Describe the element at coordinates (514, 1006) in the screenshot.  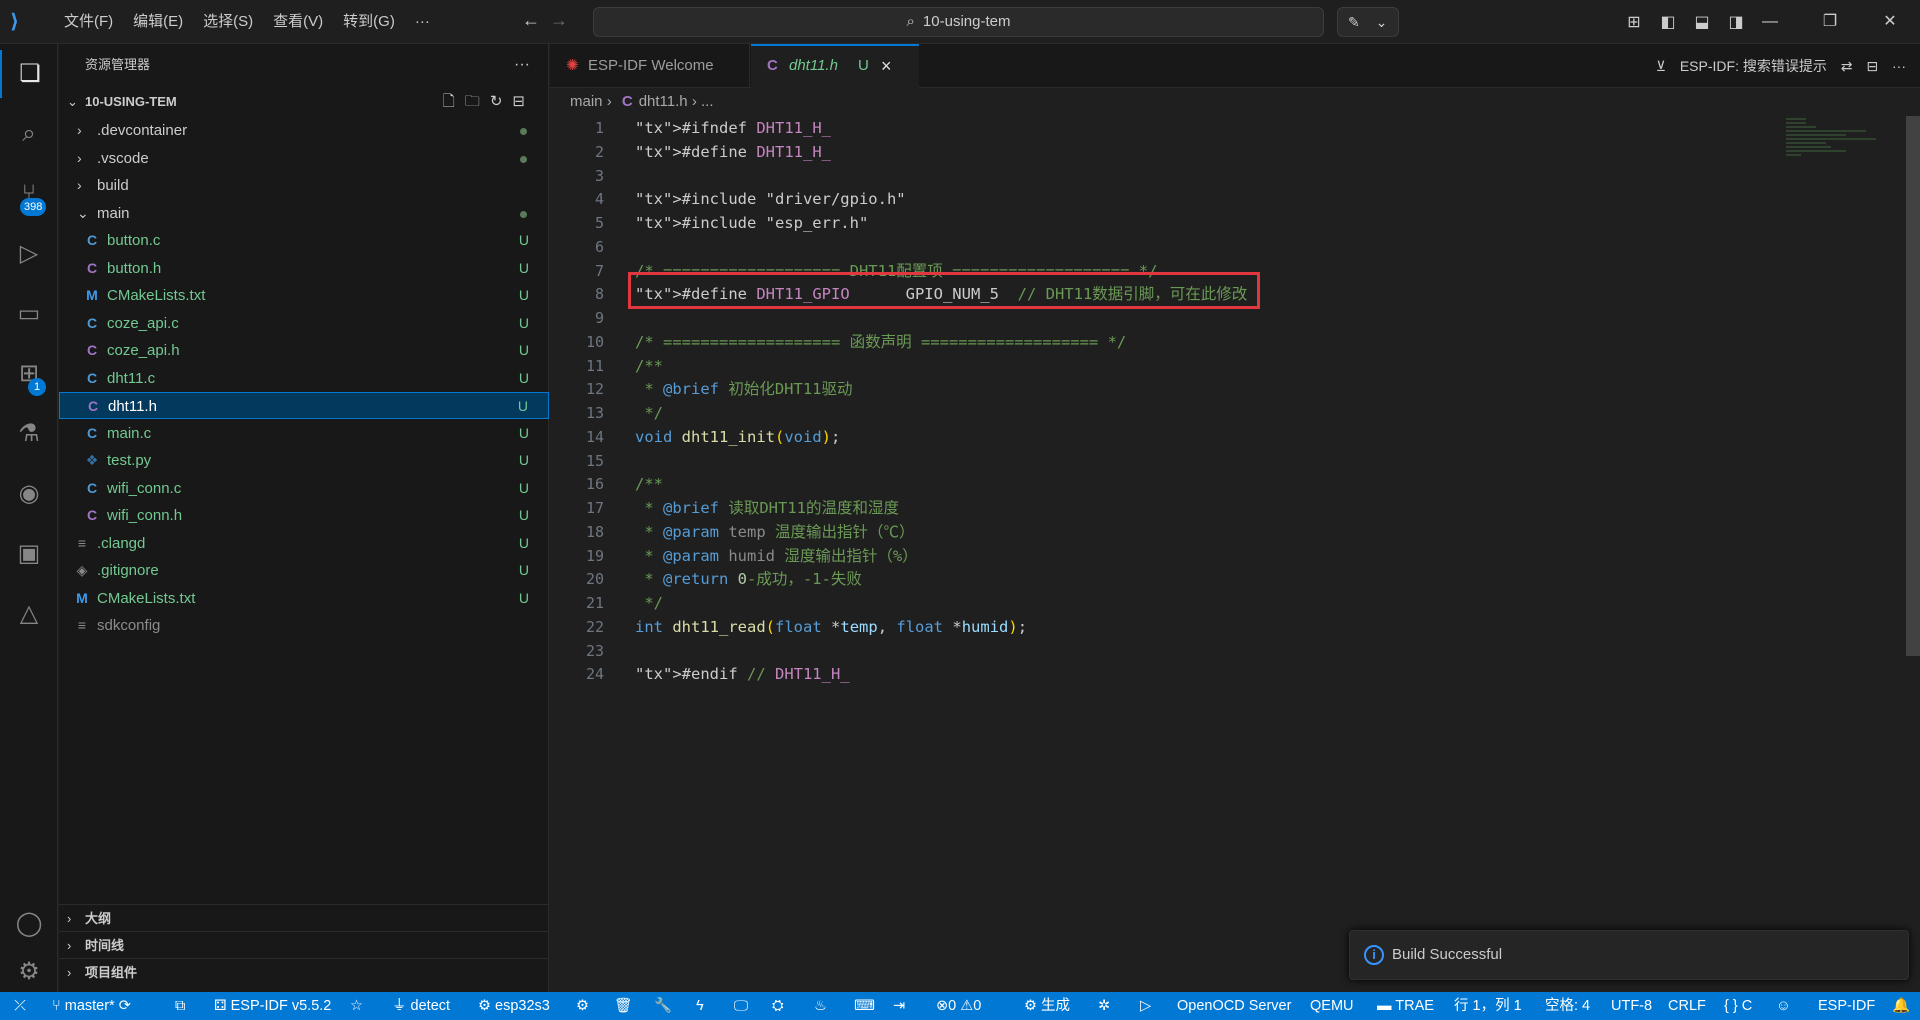
I see `target-status: ⚙ esp32s3` at that location.